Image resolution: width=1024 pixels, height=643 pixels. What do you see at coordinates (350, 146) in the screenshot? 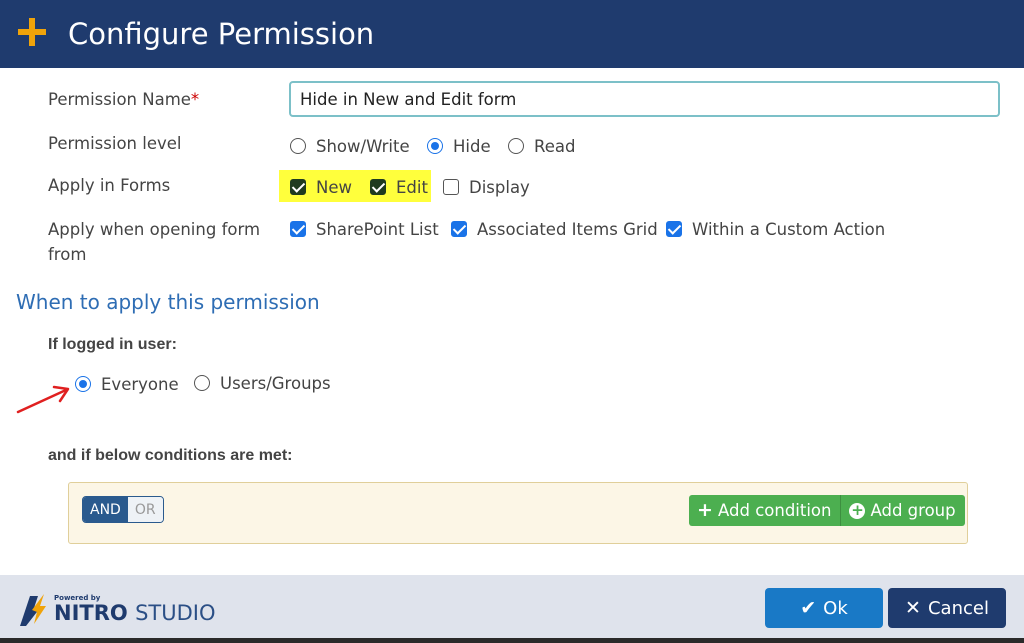
I see `radio-show-write: Show/Write` at bounding box center [350, 146].